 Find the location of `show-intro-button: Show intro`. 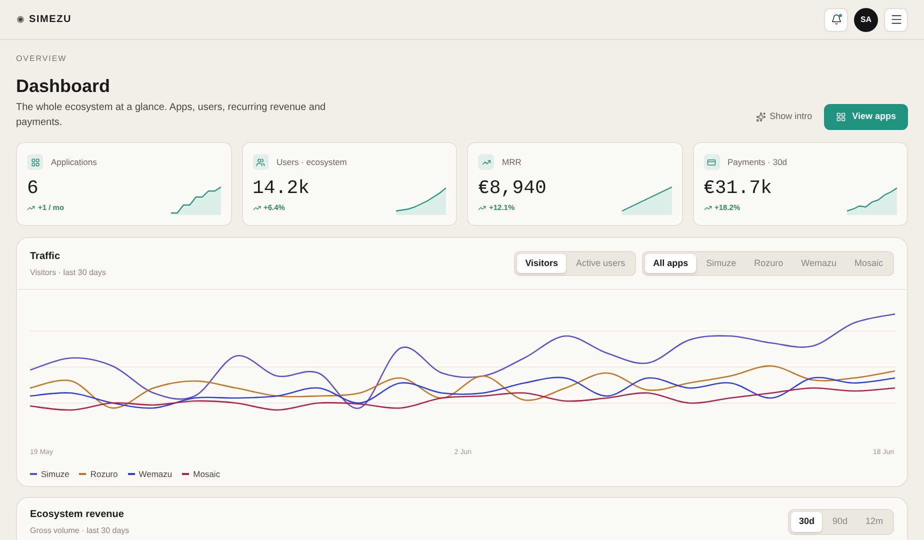

show-intro-button: Show intro is located at coordinates (784, 117).